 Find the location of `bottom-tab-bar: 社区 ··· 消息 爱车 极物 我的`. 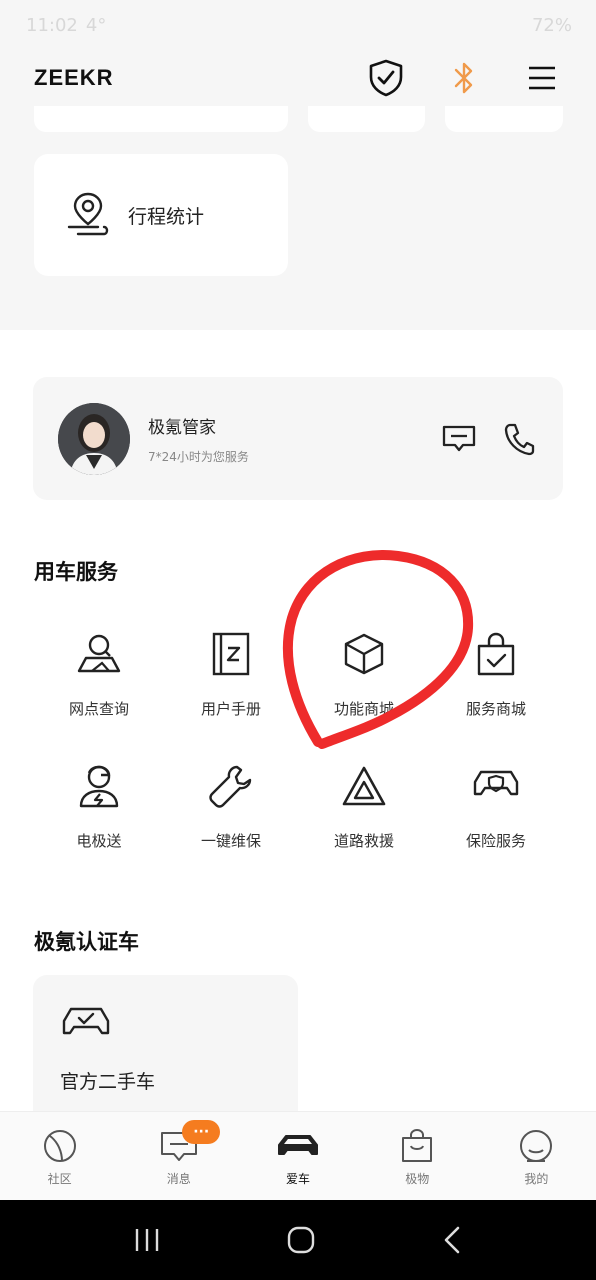

bottom-tab-bar: 社区 ··· 消息 爱车 极物 我的 is located at coordinates (298, 1155).